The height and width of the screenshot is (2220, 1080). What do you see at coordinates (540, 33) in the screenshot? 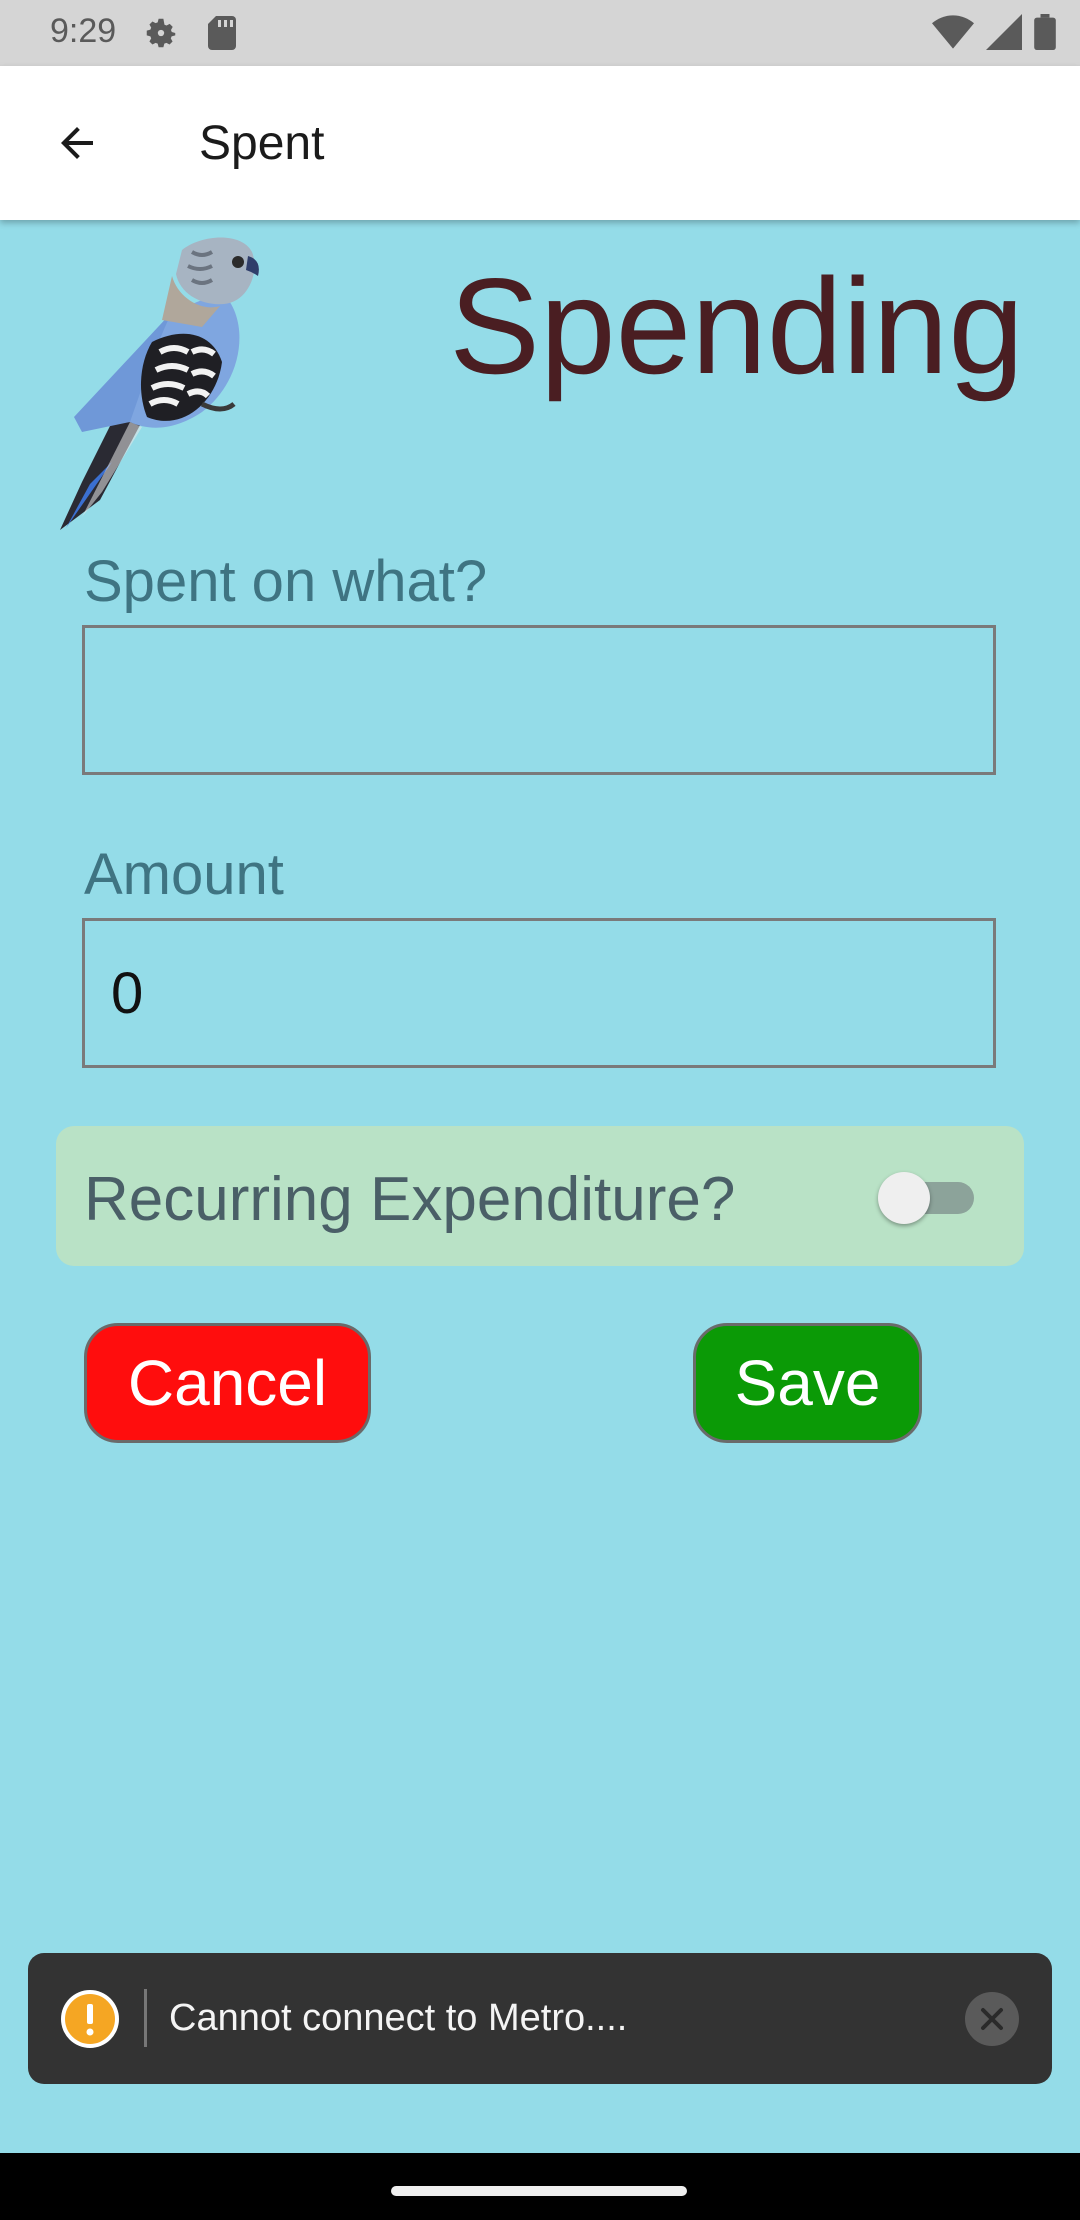
I see `status-bar: 9:29` at bounding box center [540, 33].